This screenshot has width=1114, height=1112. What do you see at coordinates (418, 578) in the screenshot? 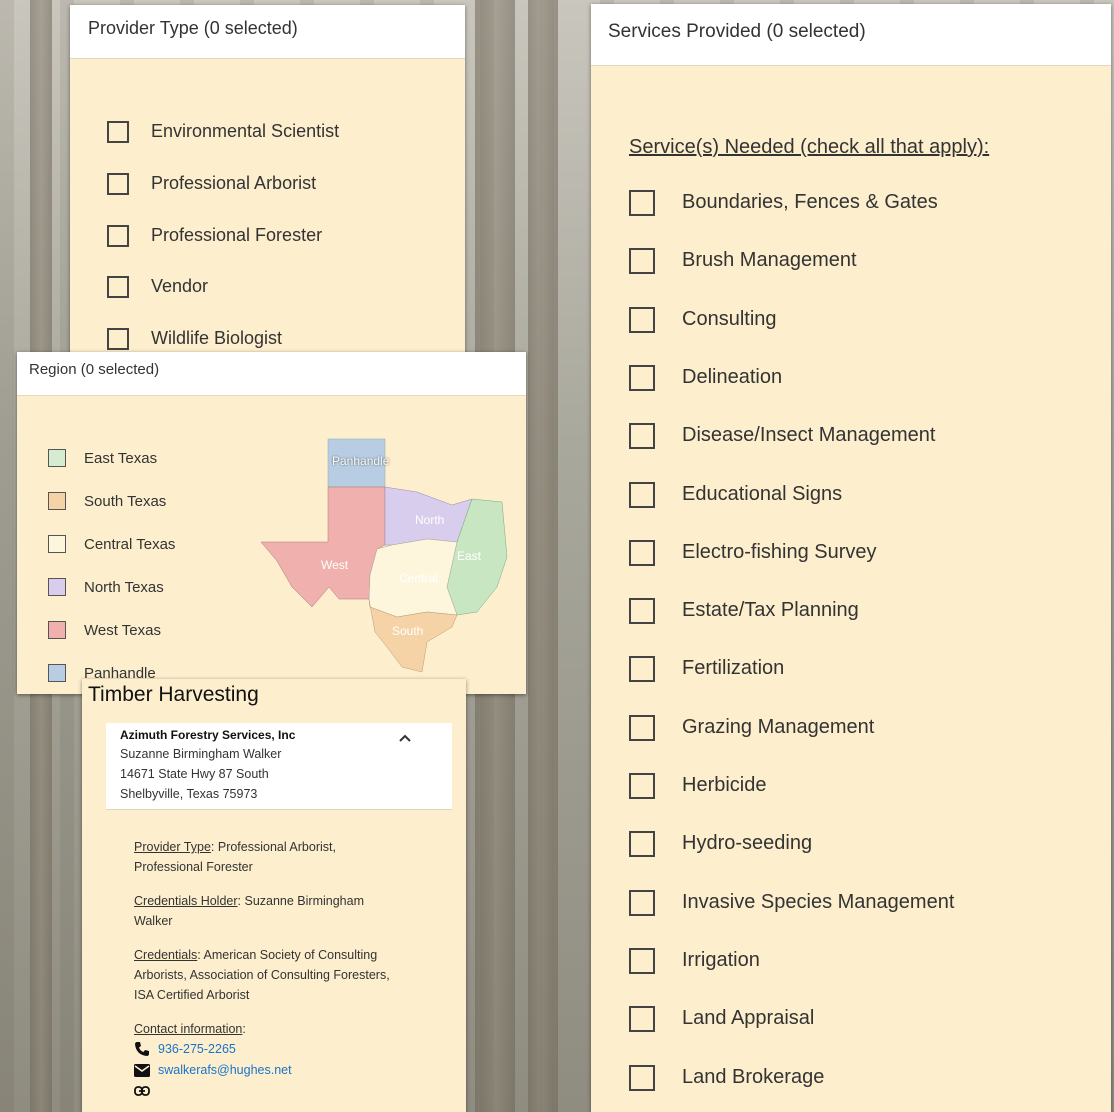
I see `map-label-central: Central` at bounding box center [418, 578].